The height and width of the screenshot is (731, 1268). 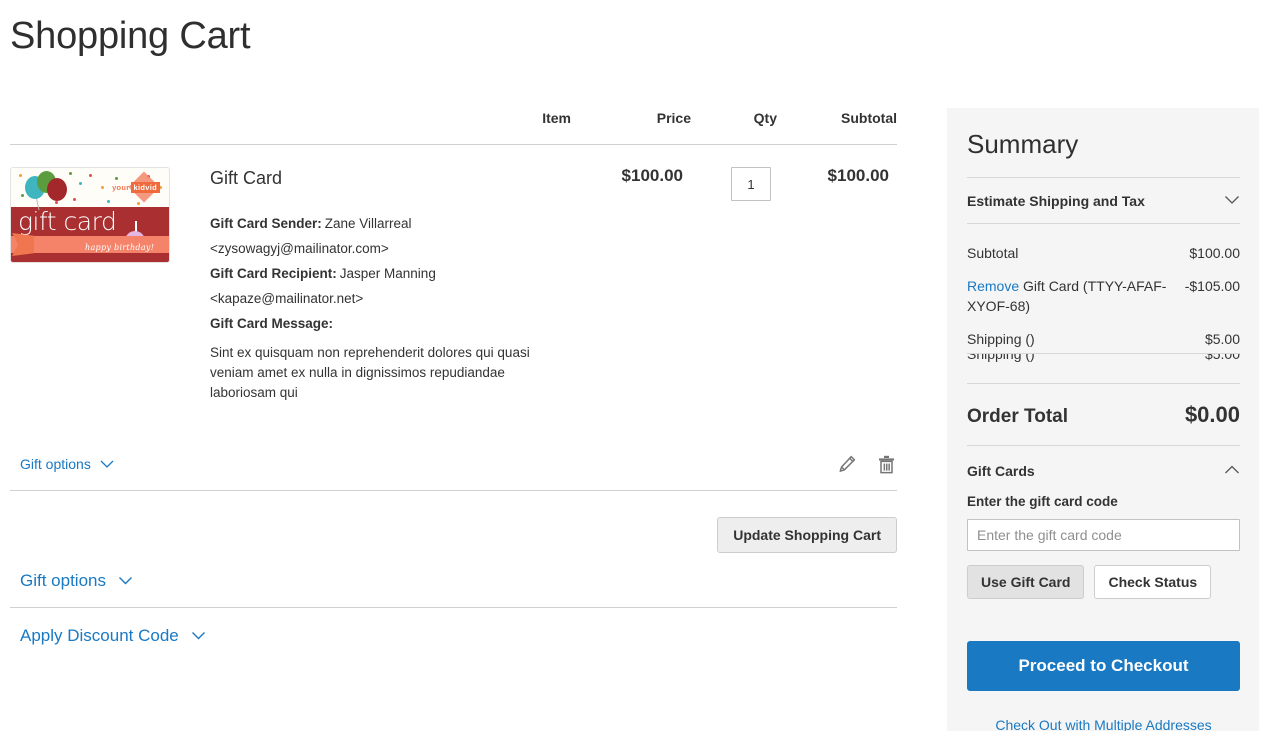 What do you see at coordinates (886, 464) in the screenshot?
I see `trash-icon` at bounding box center [886, 464].